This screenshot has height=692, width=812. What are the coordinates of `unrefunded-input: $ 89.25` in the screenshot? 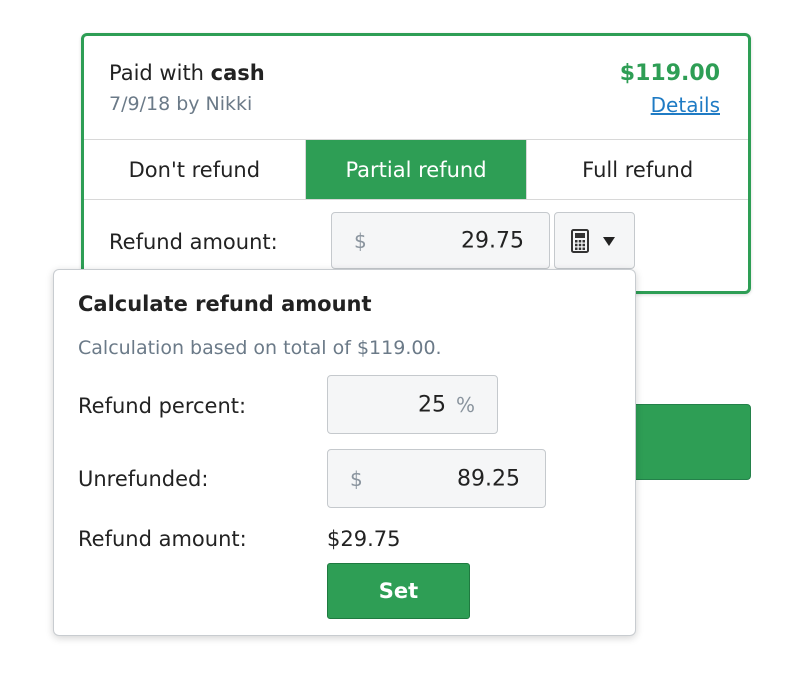 It's located at (436, 478).